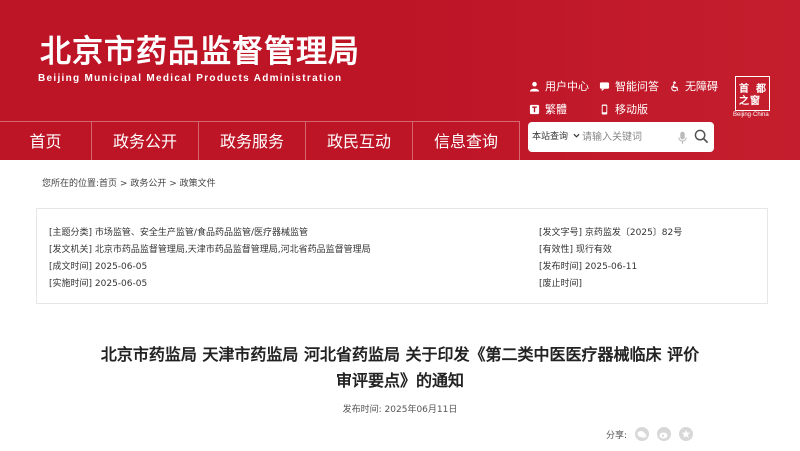  What do you see at coordinates (637, 86) in the screenshot?
I see `tool-label: 智能问答` at bounding box center [637, 86].